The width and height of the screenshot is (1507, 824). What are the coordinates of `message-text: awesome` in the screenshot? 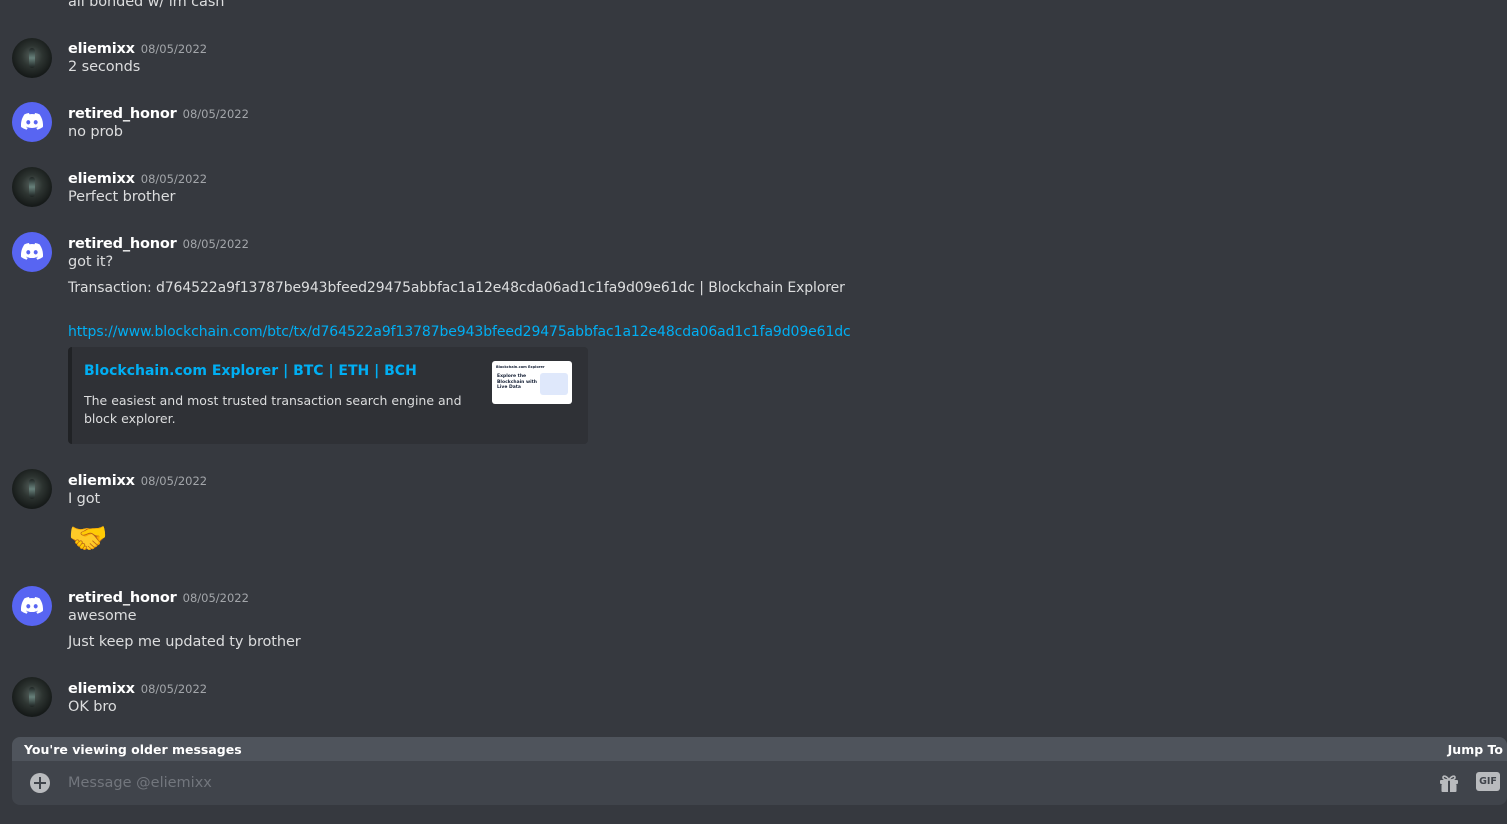 It's located at (102, 616).